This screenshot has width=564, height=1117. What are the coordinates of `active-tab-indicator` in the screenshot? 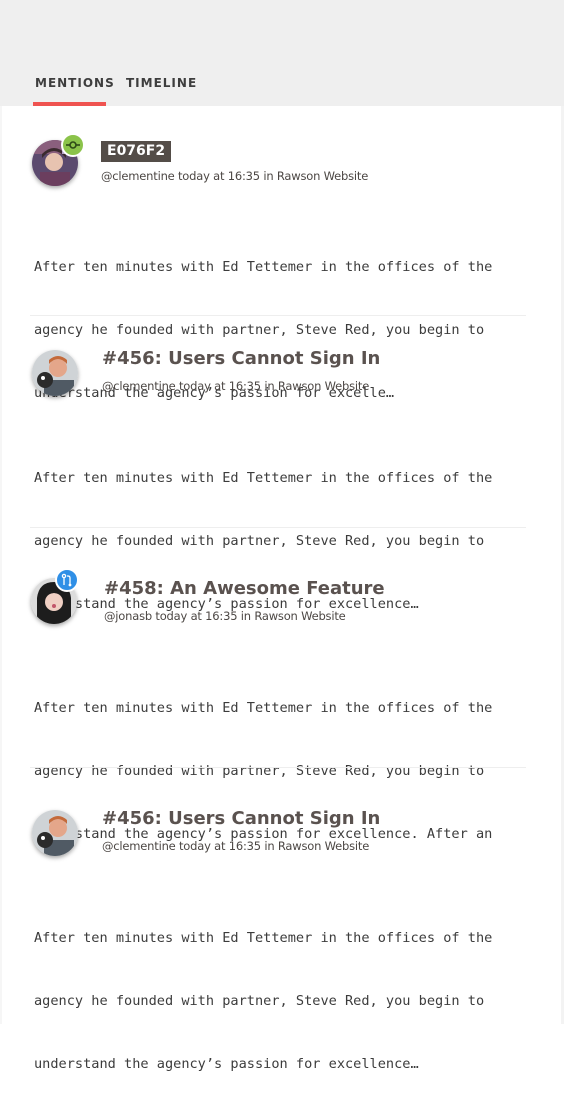 It's located at (69, 104).